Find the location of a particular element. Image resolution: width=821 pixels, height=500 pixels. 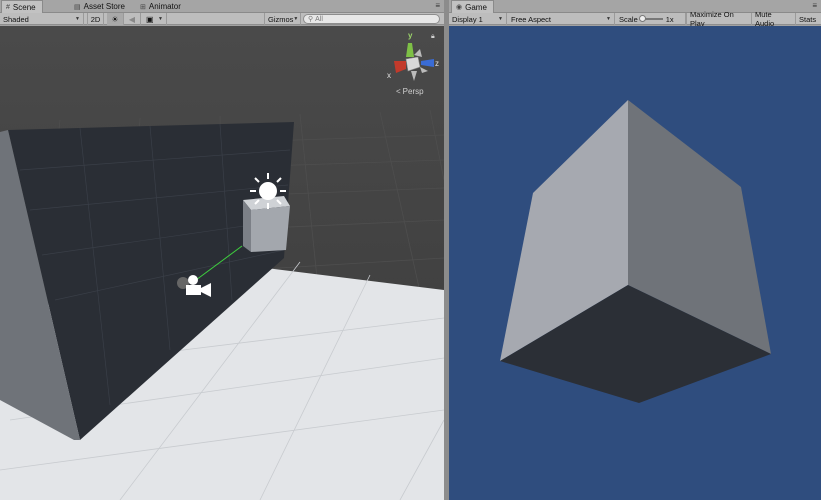

neg-y-cone is located at coordinates (414, 76).